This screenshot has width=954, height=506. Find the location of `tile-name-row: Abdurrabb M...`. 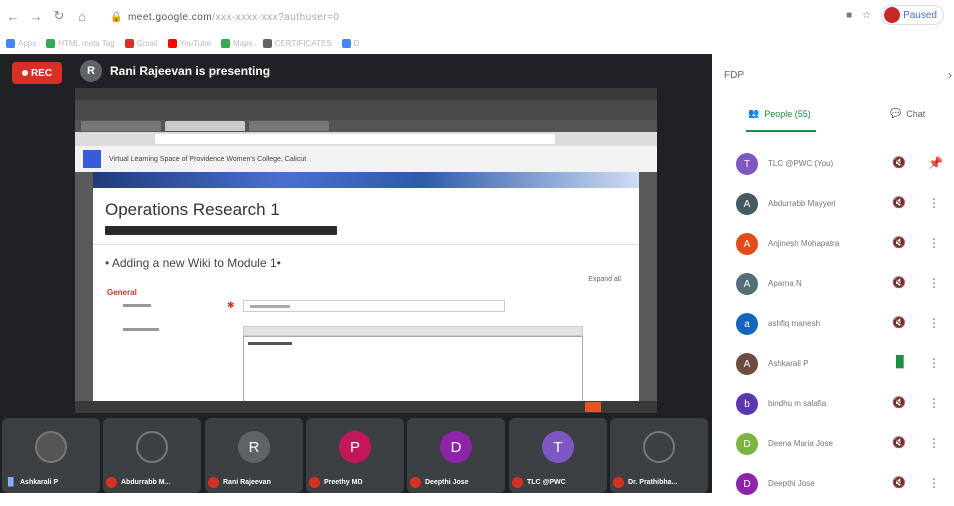

tile-name-row: Abdurrabb M... is located at coordinates (152, 482).